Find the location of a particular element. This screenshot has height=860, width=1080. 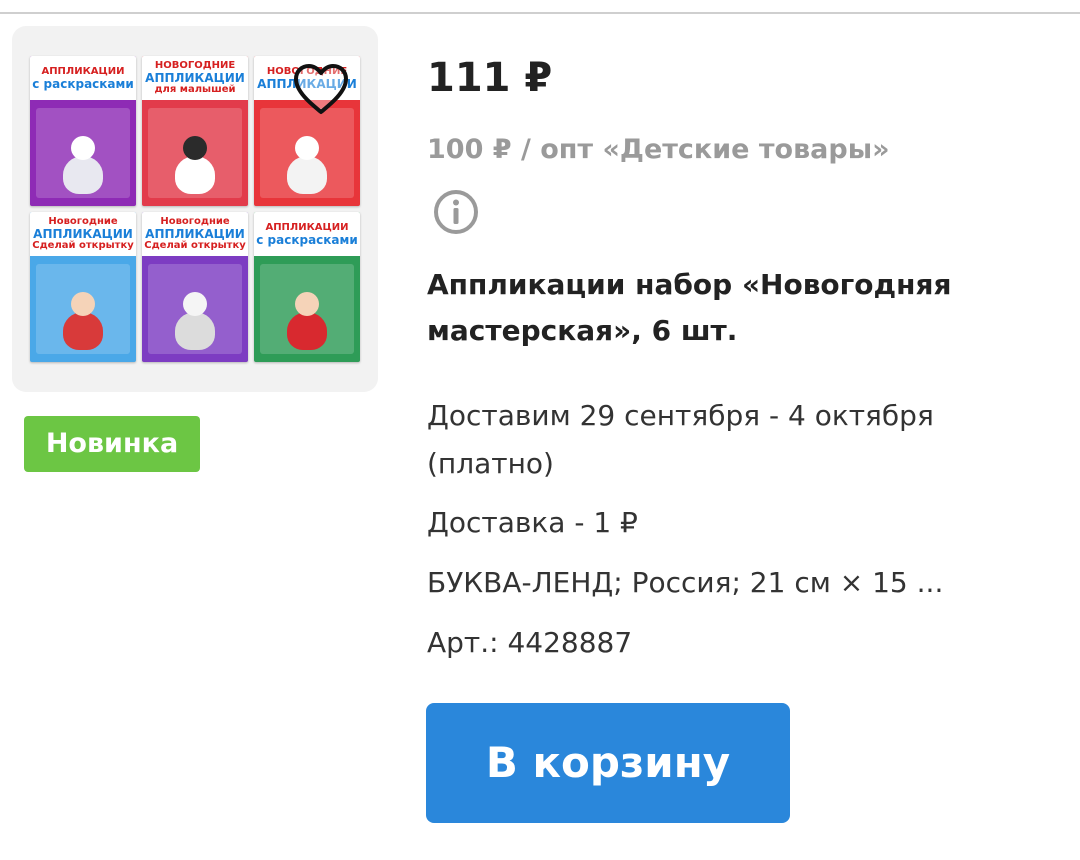

add-to-cart-button: В корзину is located at coordinates (608, 763).